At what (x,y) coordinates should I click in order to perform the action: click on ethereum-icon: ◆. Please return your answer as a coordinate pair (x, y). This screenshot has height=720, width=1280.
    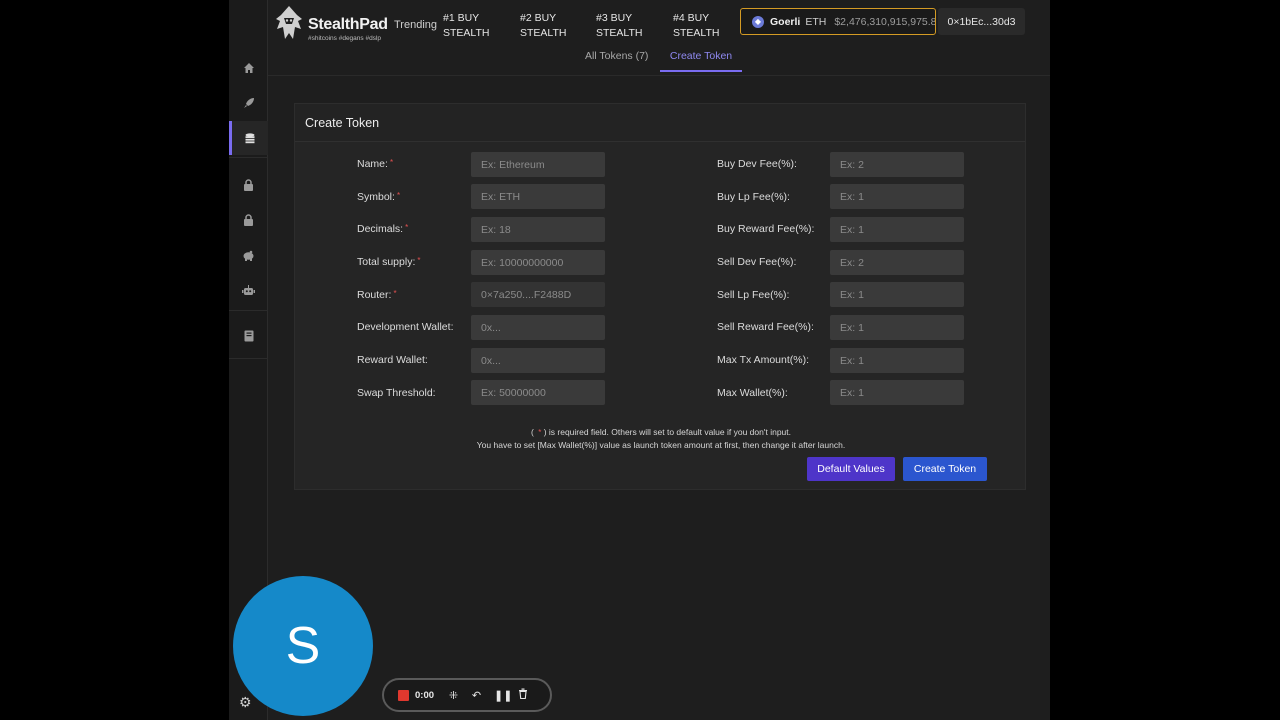
    Looking at the image, I should click on (758, 21).